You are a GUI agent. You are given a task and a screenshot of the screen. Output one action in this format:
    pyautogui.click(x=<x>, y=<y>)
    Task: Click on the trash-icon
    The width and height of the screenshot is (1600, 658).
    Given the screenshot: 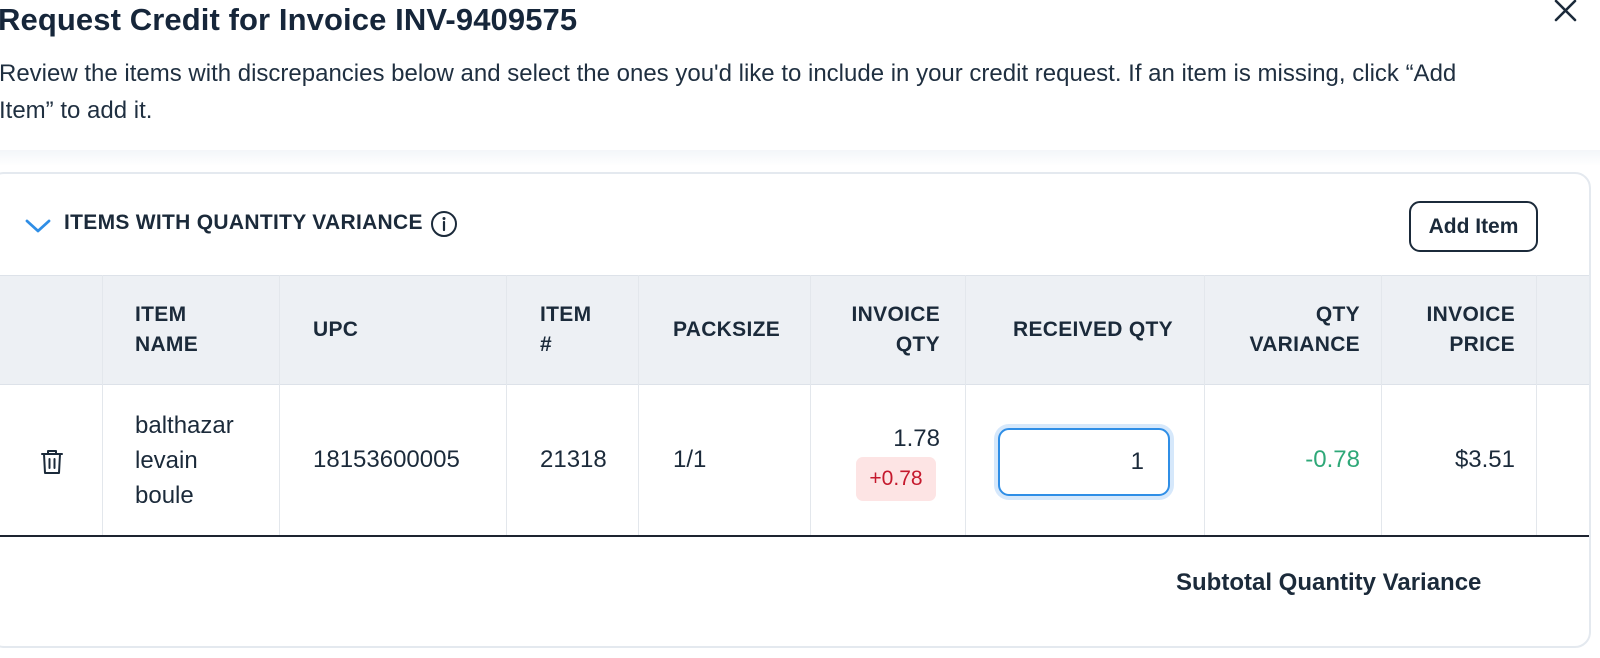 What is the action you would take?
    pyautogui.click(x=52, y=462)
    